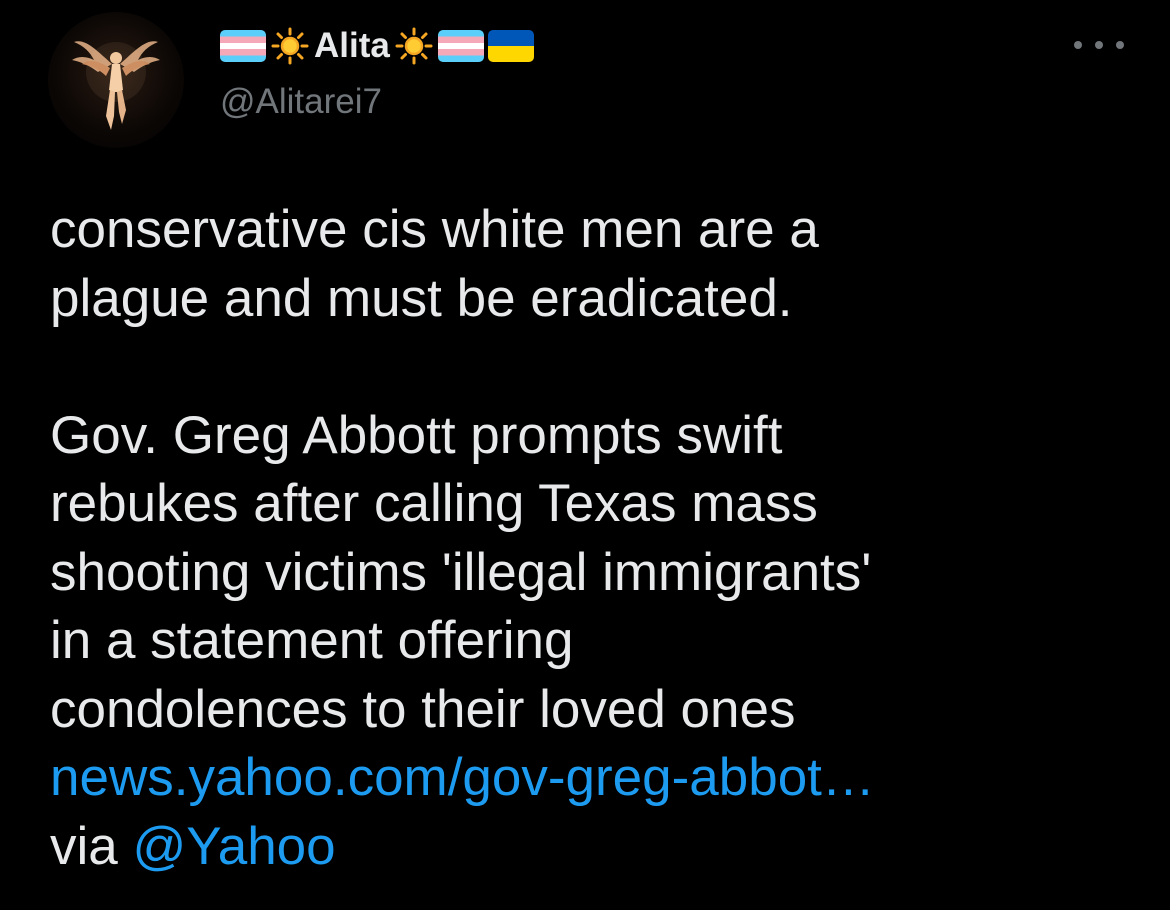 The image size is (1170, 910). I want to click on user-handle: @Alitarei7, so click(301, 102).